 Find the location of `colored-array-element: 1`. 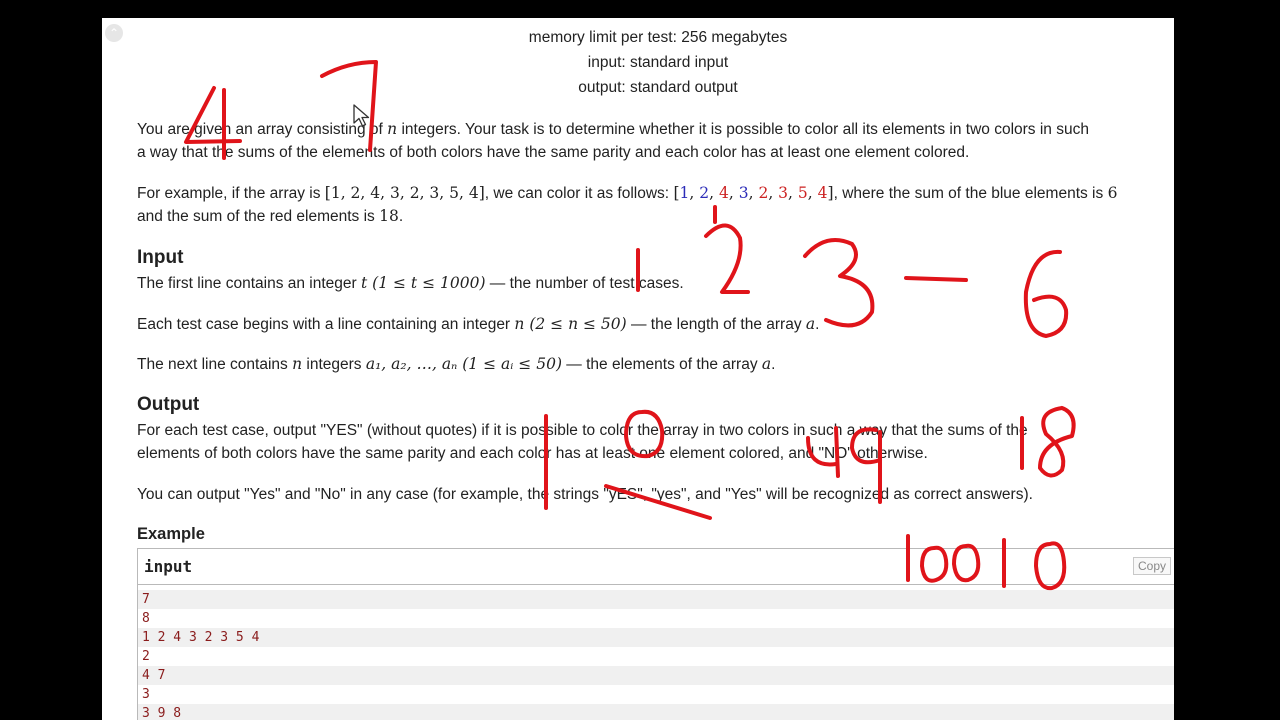

colored-array-element: 1 is located at coordinates (684, 193).